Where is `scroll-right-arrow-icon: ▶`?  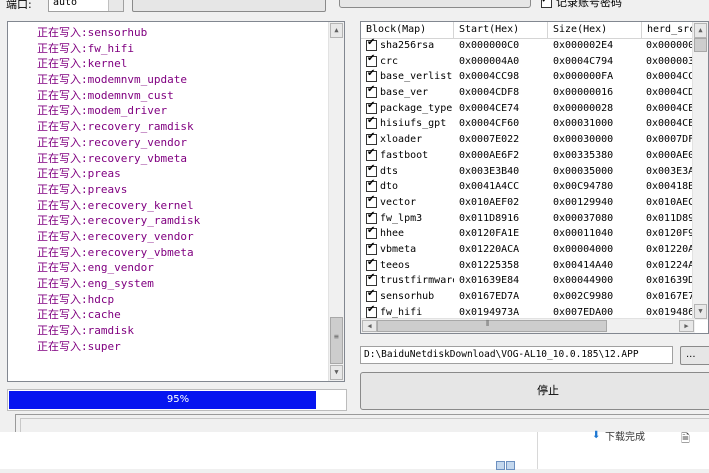 scroll-right-arrow-icon: ▶ is located at coordinates (686, 326).